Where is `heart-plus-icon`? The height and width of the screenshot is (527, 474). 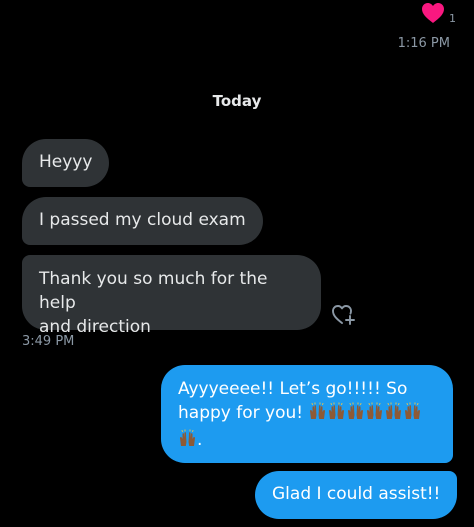
heart-plus-icon is located at coordinates (344, 318).